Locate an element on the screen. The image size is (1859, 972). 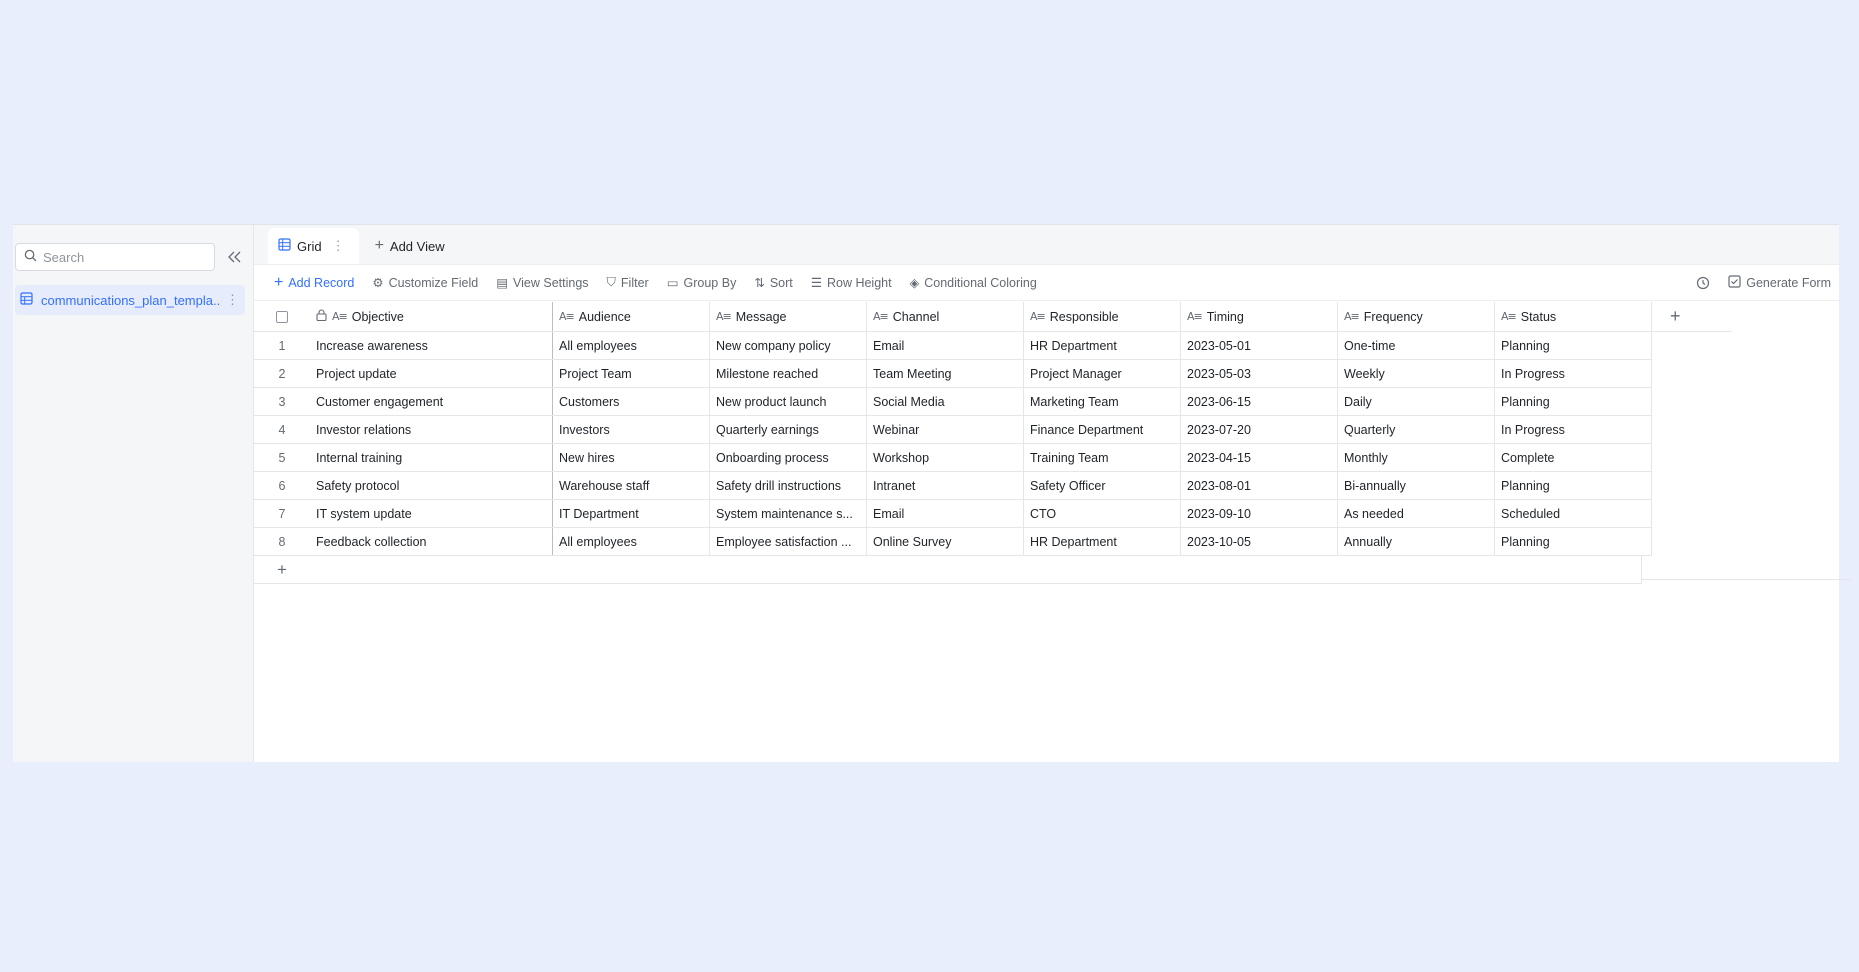
column-header-responsible: A≡ Responsible is located at coordinates (1102, 316).